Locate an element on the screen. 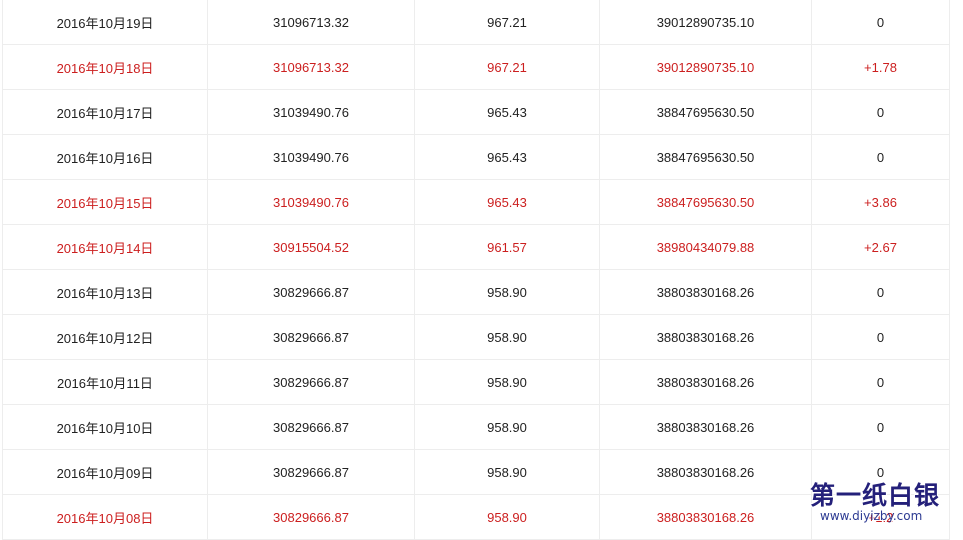 The width and height of the screenshot is (963, 540). date-cell: 2016年10月11日 is located at coordinates (105, 382).